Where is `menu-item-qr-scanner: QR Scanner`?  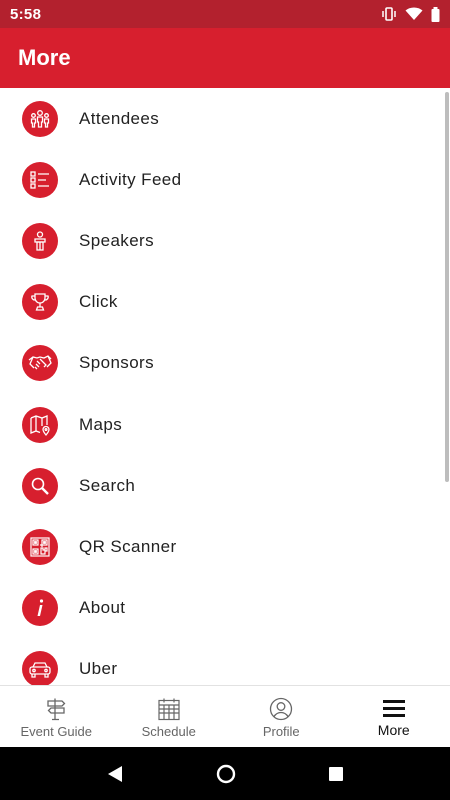
menu-item-qr-scanner: QR Scanner is located at coordinates (225, 546).